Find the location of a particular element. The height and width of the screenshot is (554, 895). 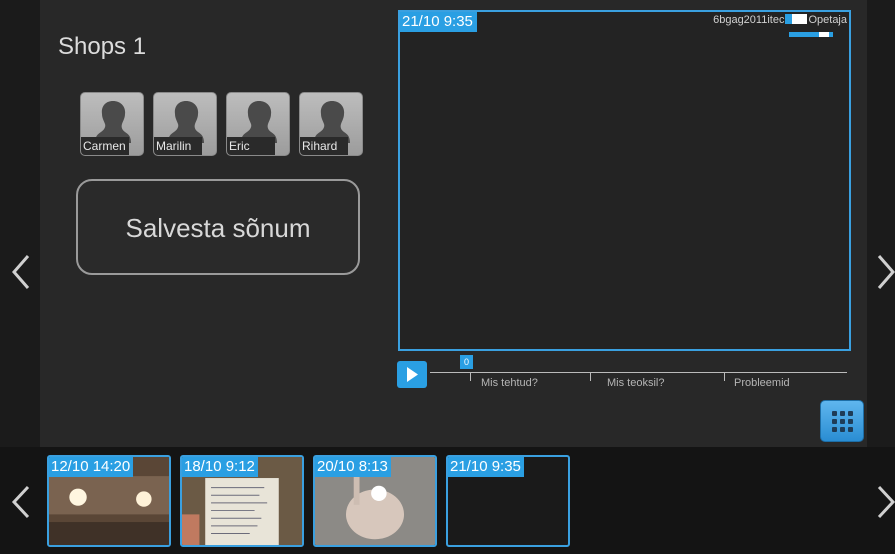

timeline-track is located at coordinates (638, 372).